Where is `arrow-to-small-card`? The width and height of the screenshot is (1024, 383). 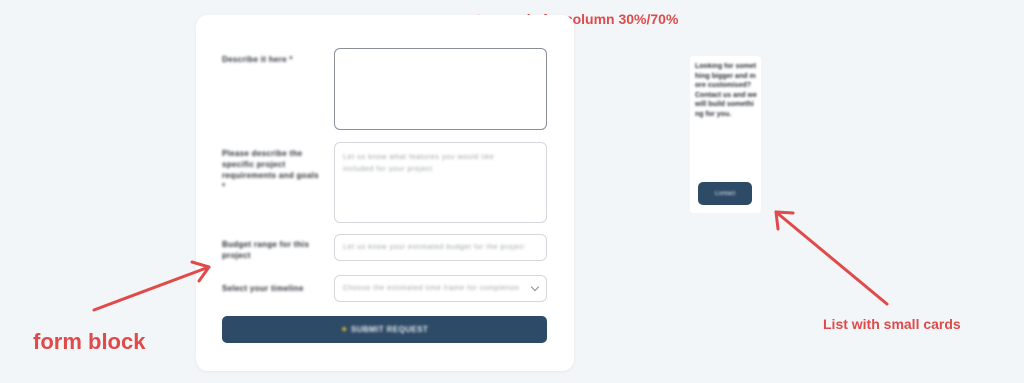
arrow-to-small-card is located at coordinates (831, 258).